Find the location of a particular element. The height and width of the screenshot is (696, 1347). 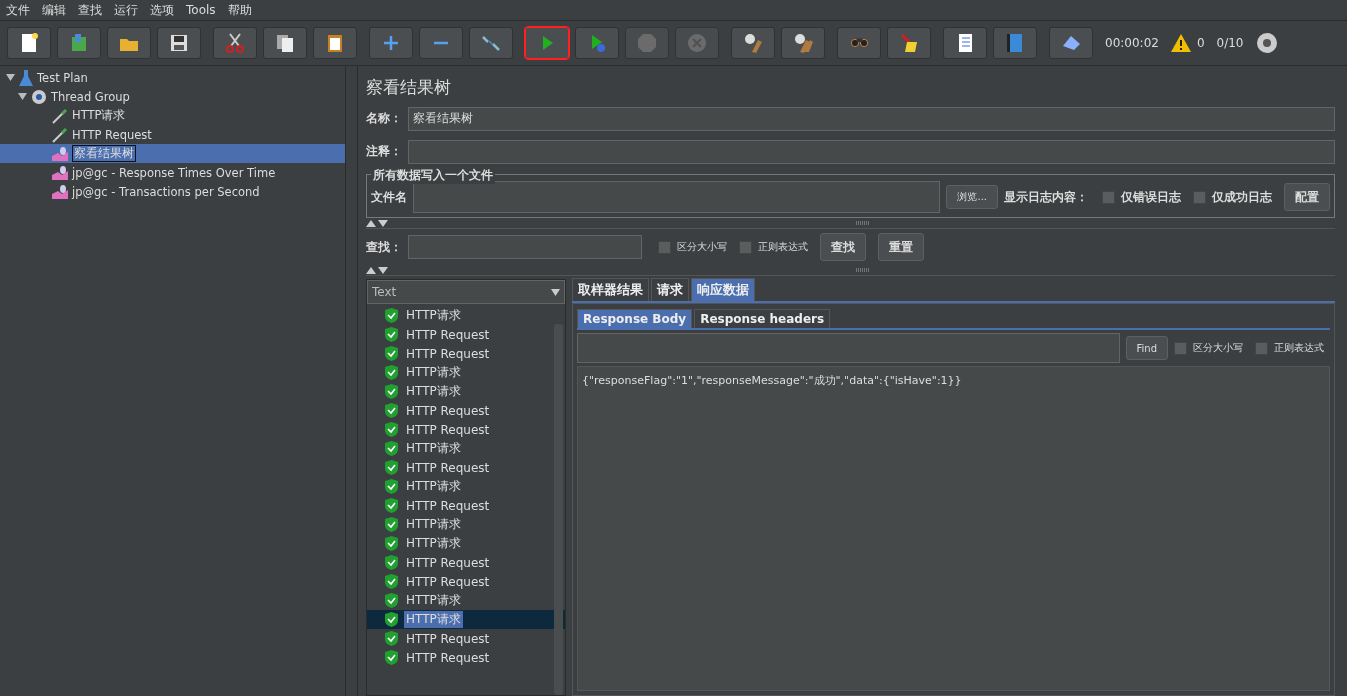

menu-item: 运行 is located at coordinates (126, 10).